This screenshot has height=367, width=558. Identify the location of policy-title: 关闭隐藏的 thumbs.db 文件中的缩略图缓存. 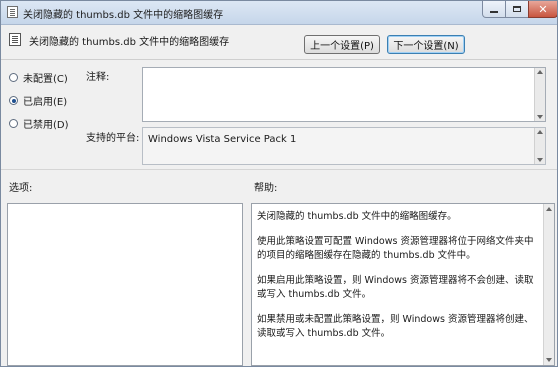
(129, 42).